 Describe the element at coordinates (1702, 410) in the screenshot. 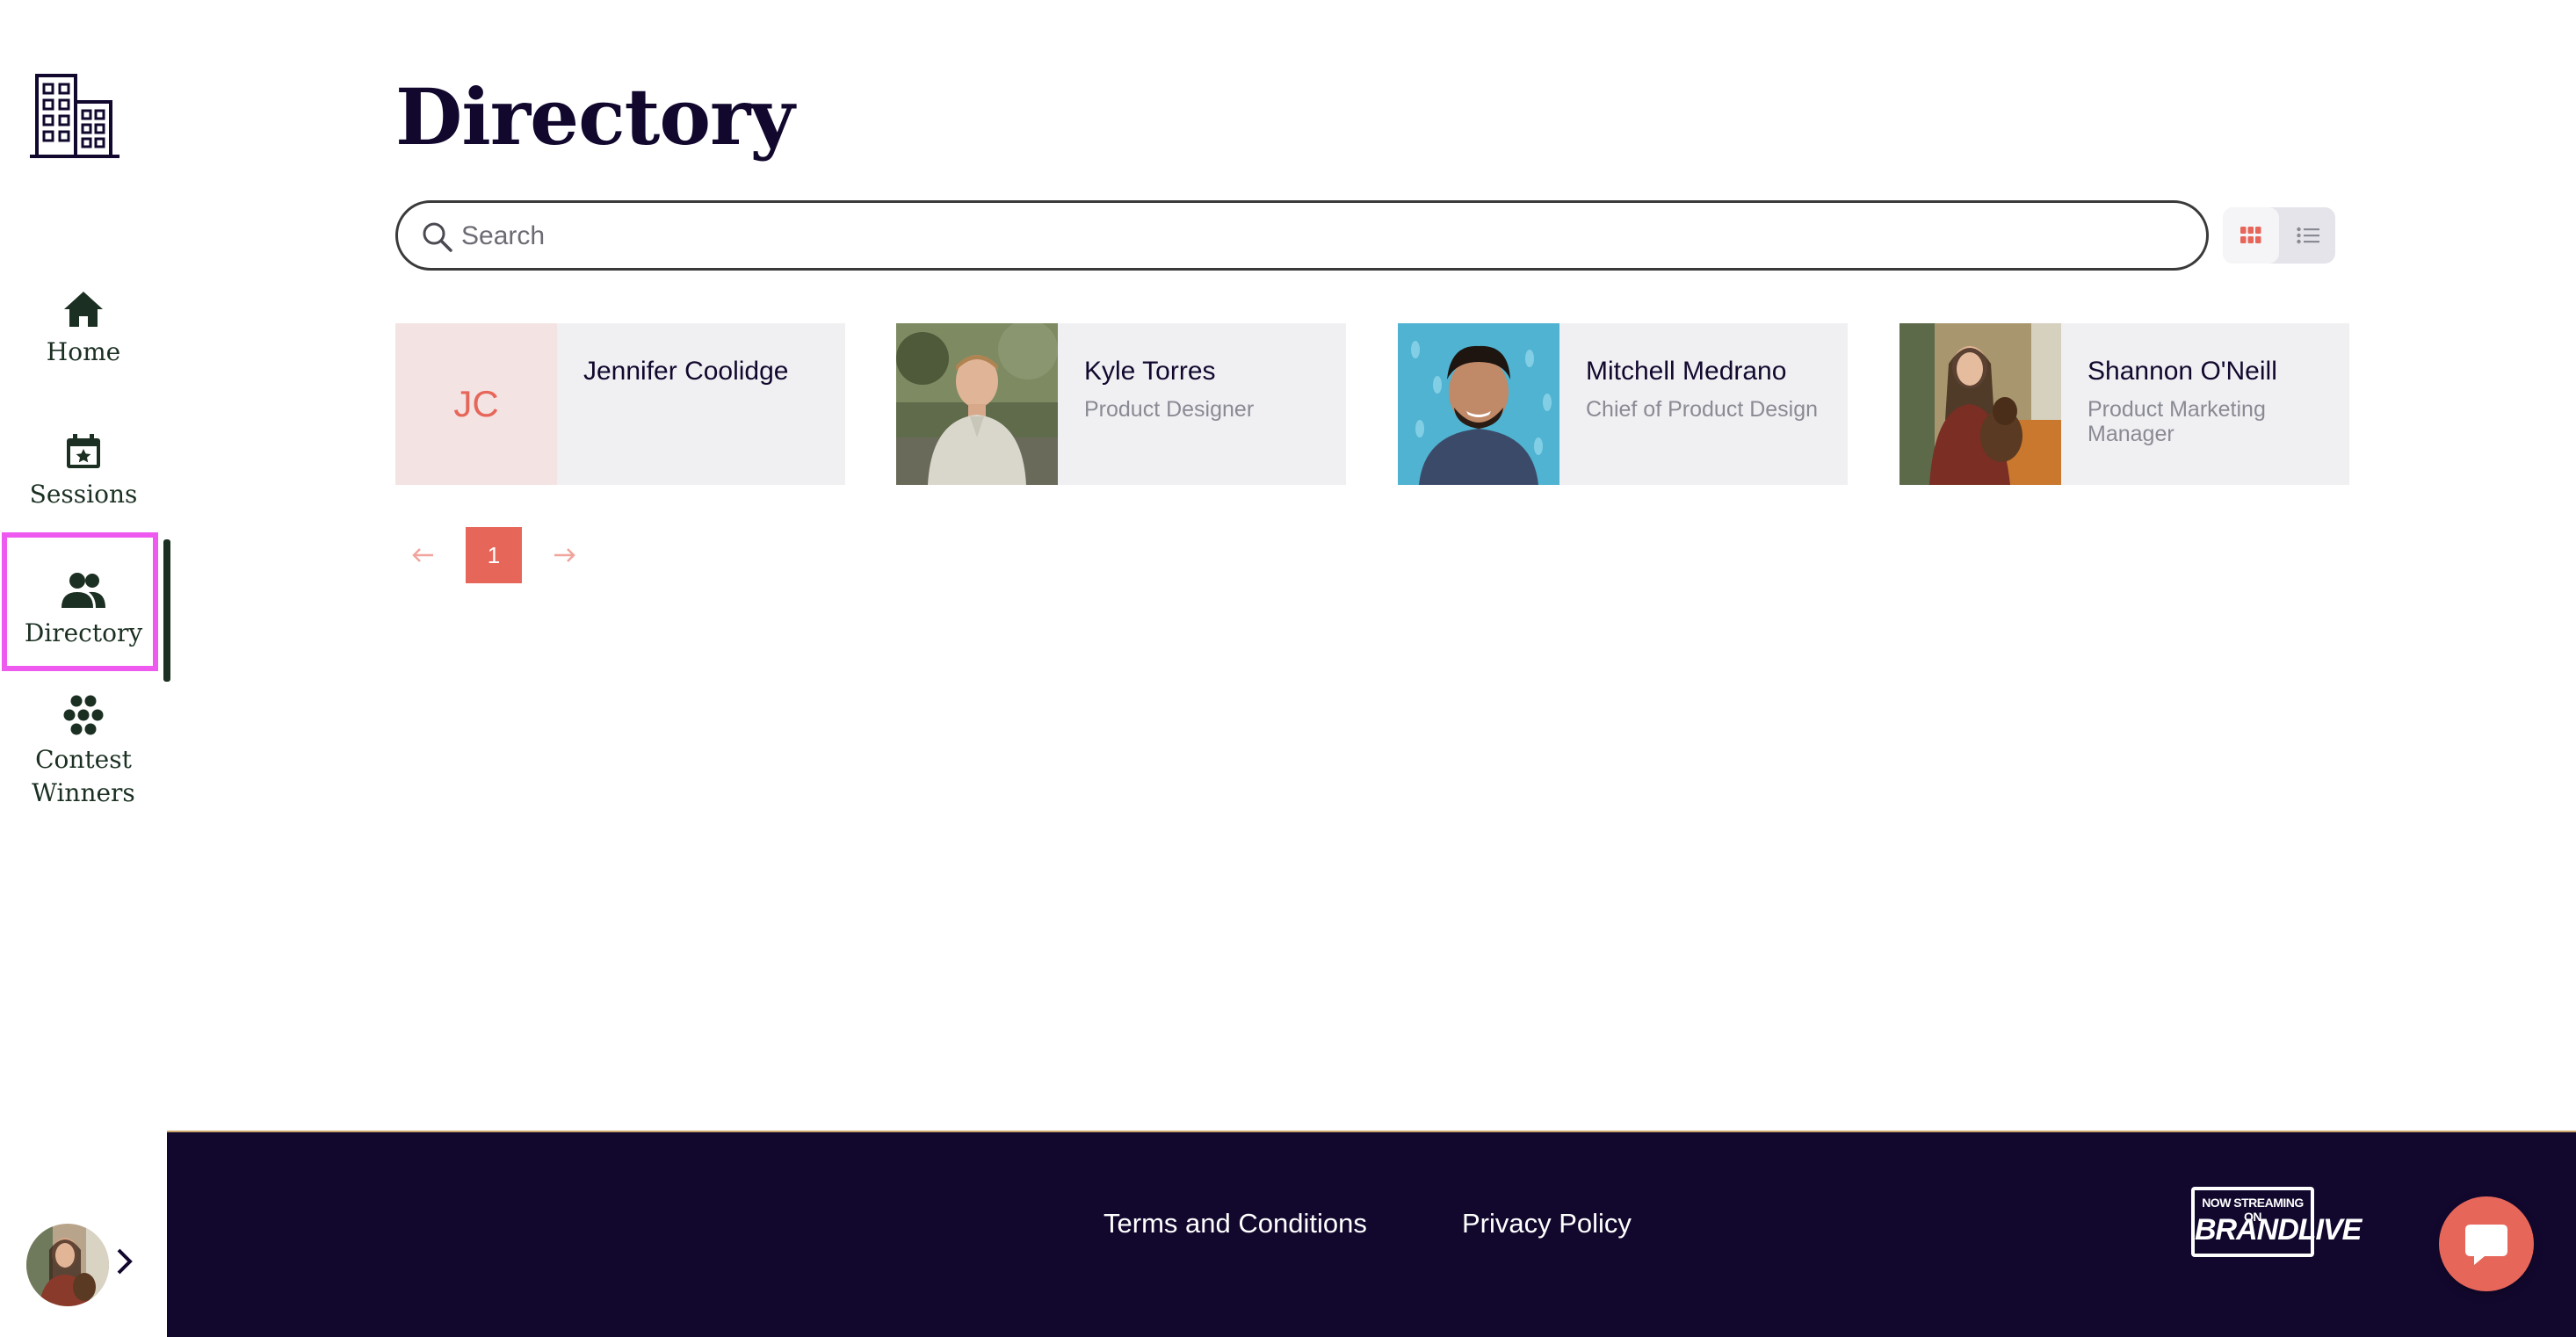

I see `person-title: Chief of Product Design` at that location.